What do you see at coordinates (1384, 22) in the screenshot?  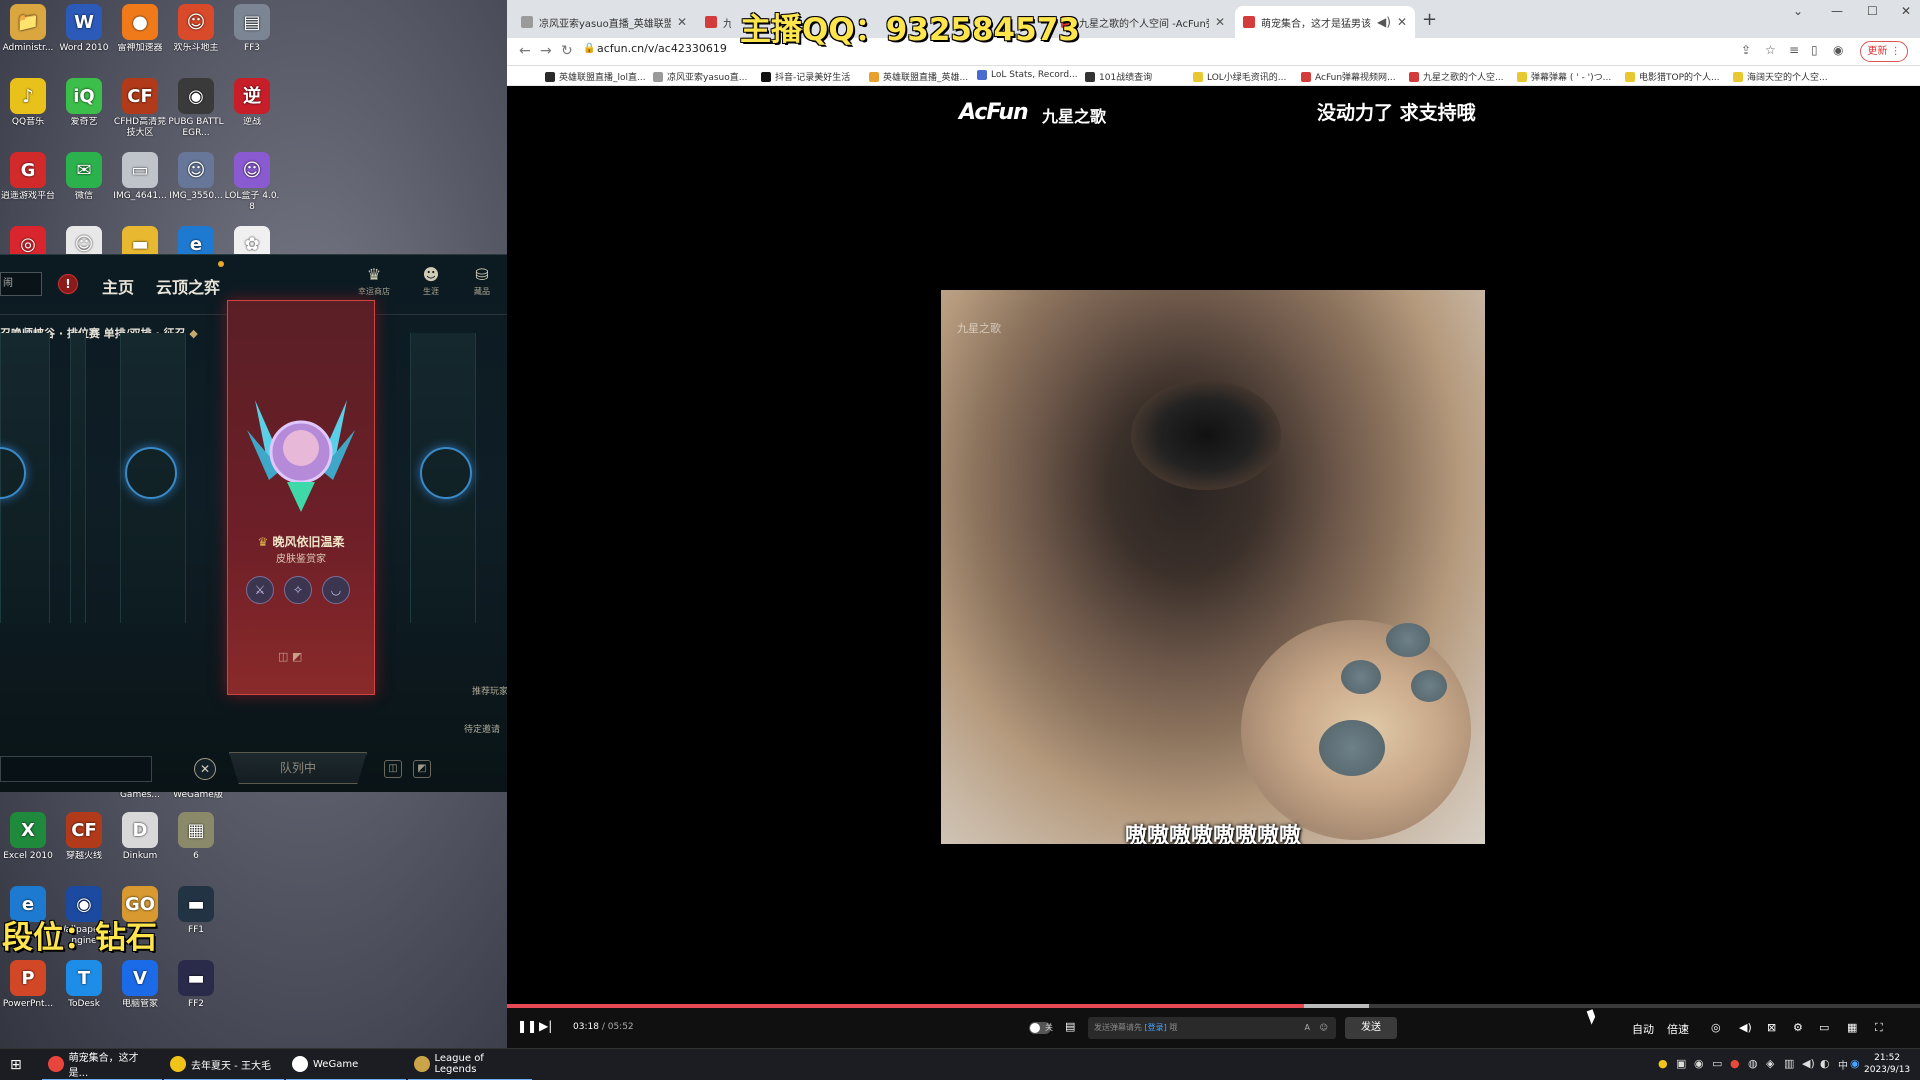 I see `audio-icon: ◀)` at bounding box center [1384, 22].